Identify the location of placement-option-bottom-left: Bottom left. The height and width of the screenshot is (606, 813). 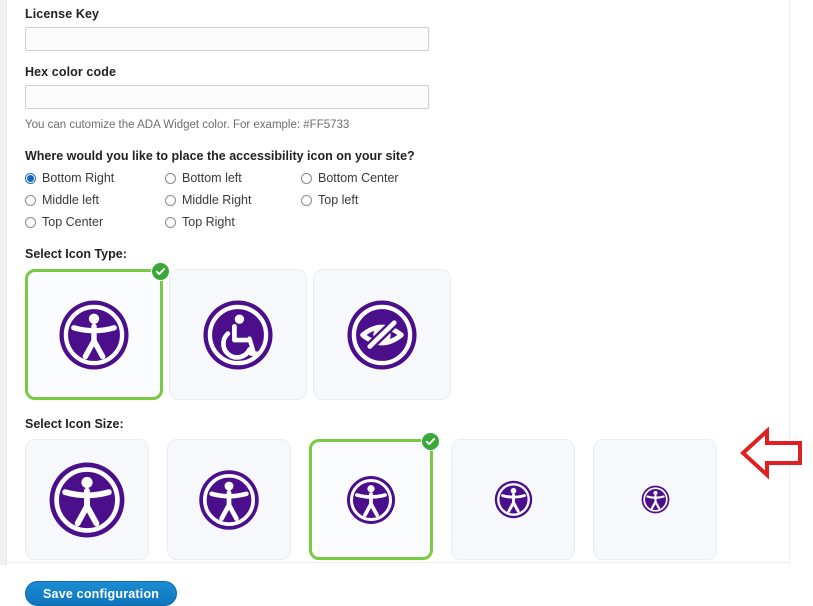
(233, 178).